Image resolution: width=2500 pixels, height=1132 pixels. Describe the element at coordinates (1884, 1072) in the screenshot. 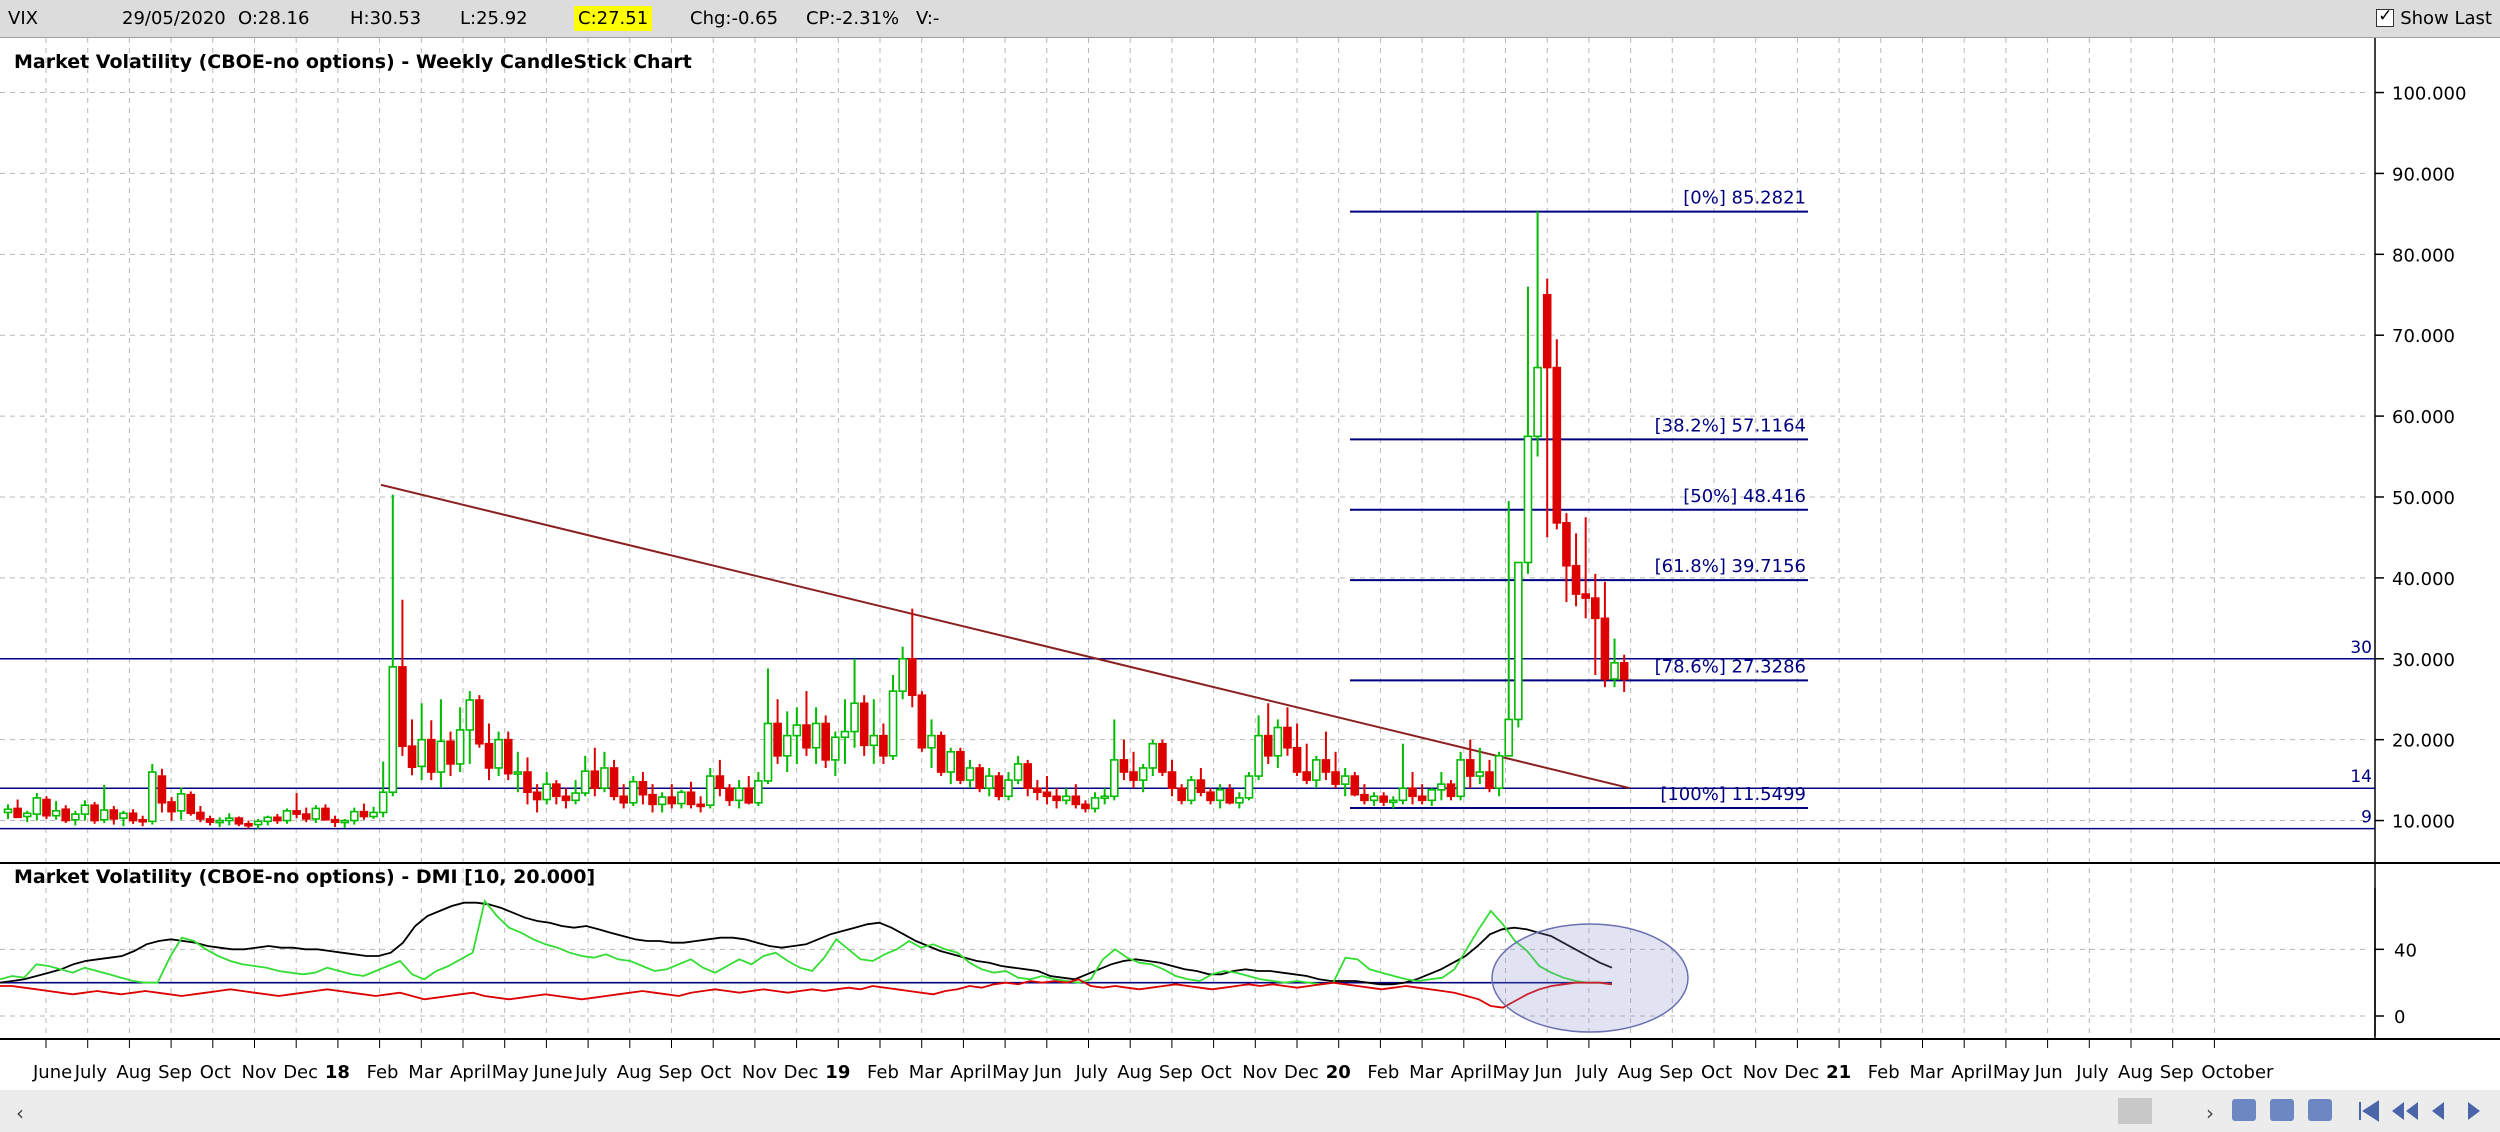

I see `month-label: Feb` at that location.